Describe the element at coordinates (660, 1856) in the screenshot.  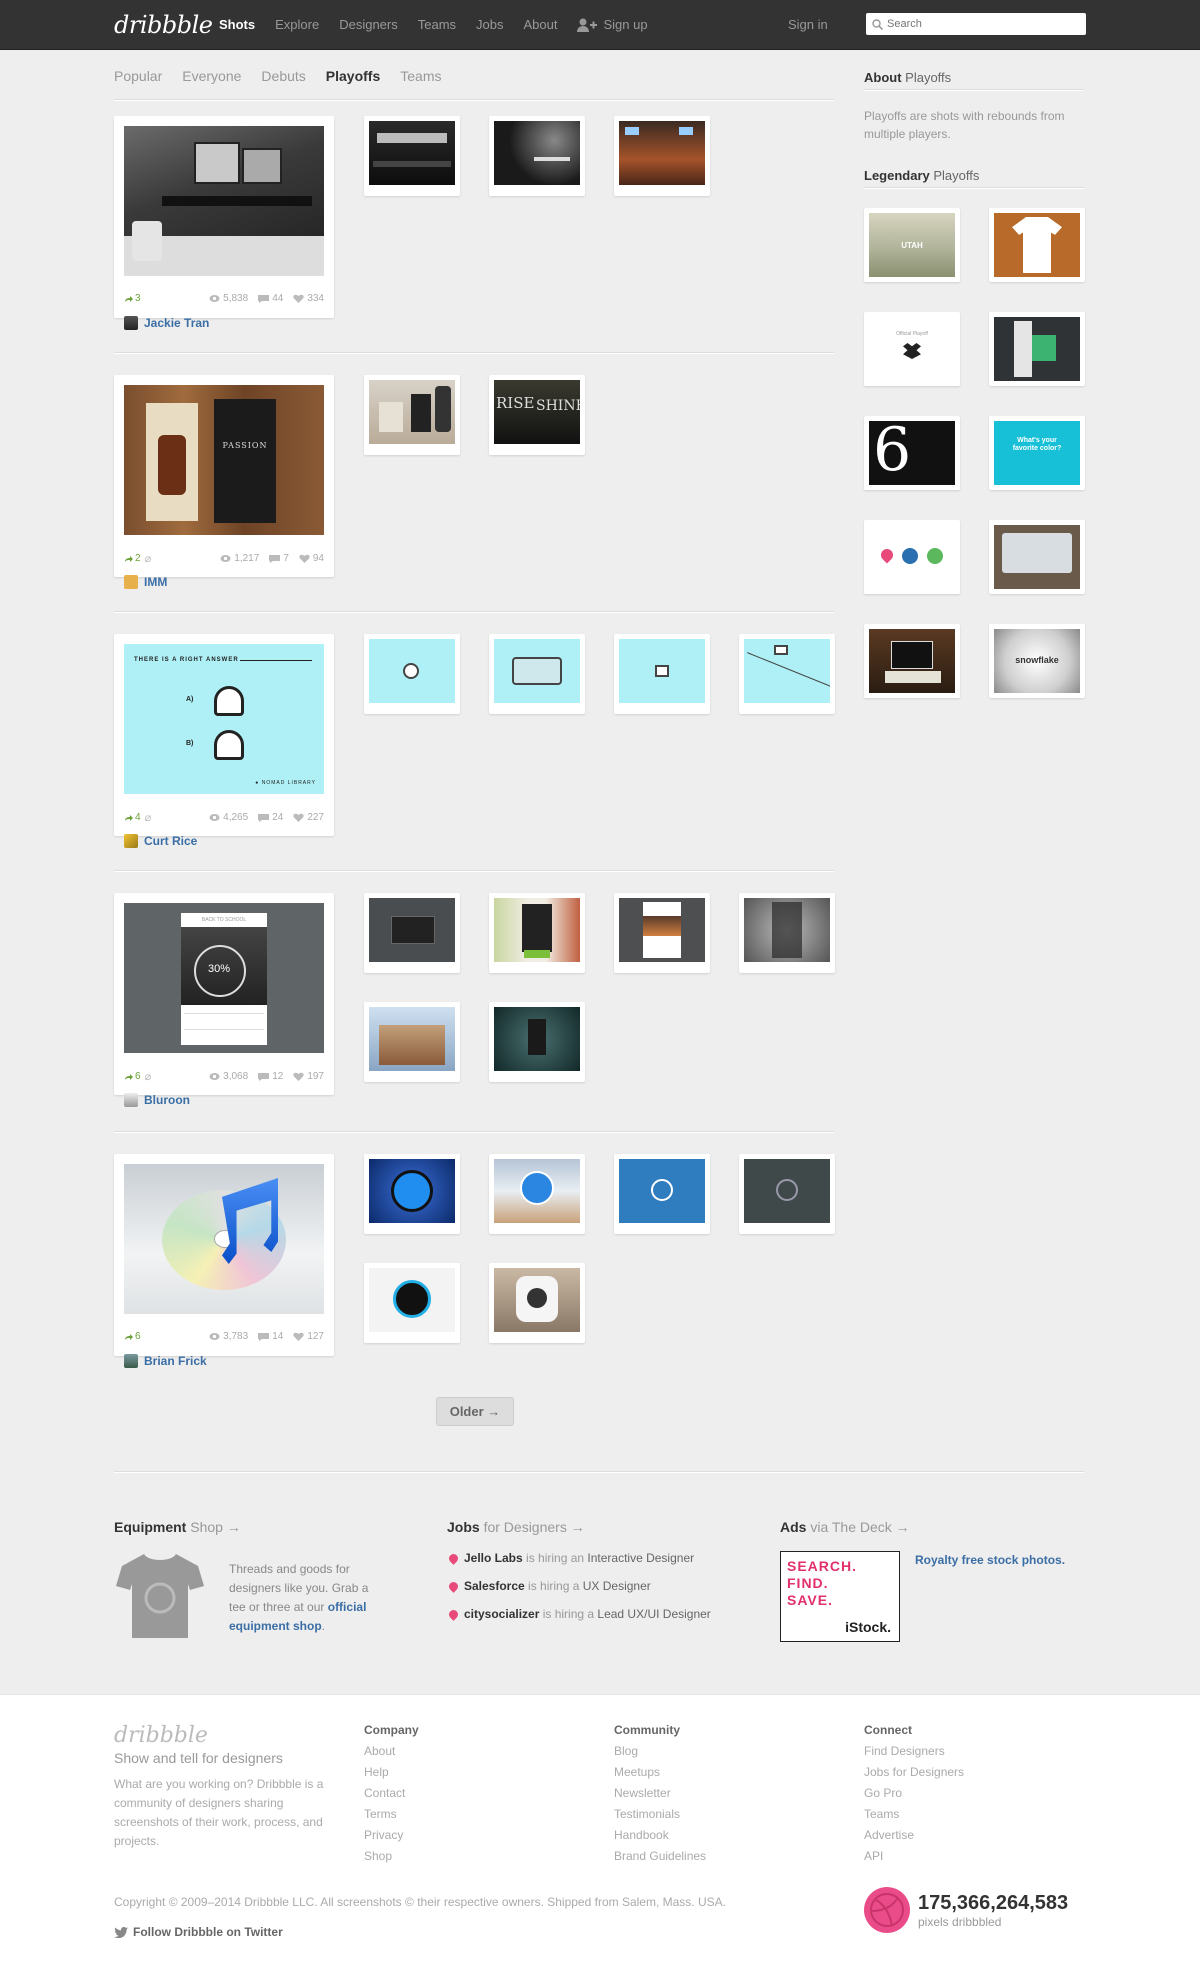
I see `footer-link: Brand Guidelines` at that location.